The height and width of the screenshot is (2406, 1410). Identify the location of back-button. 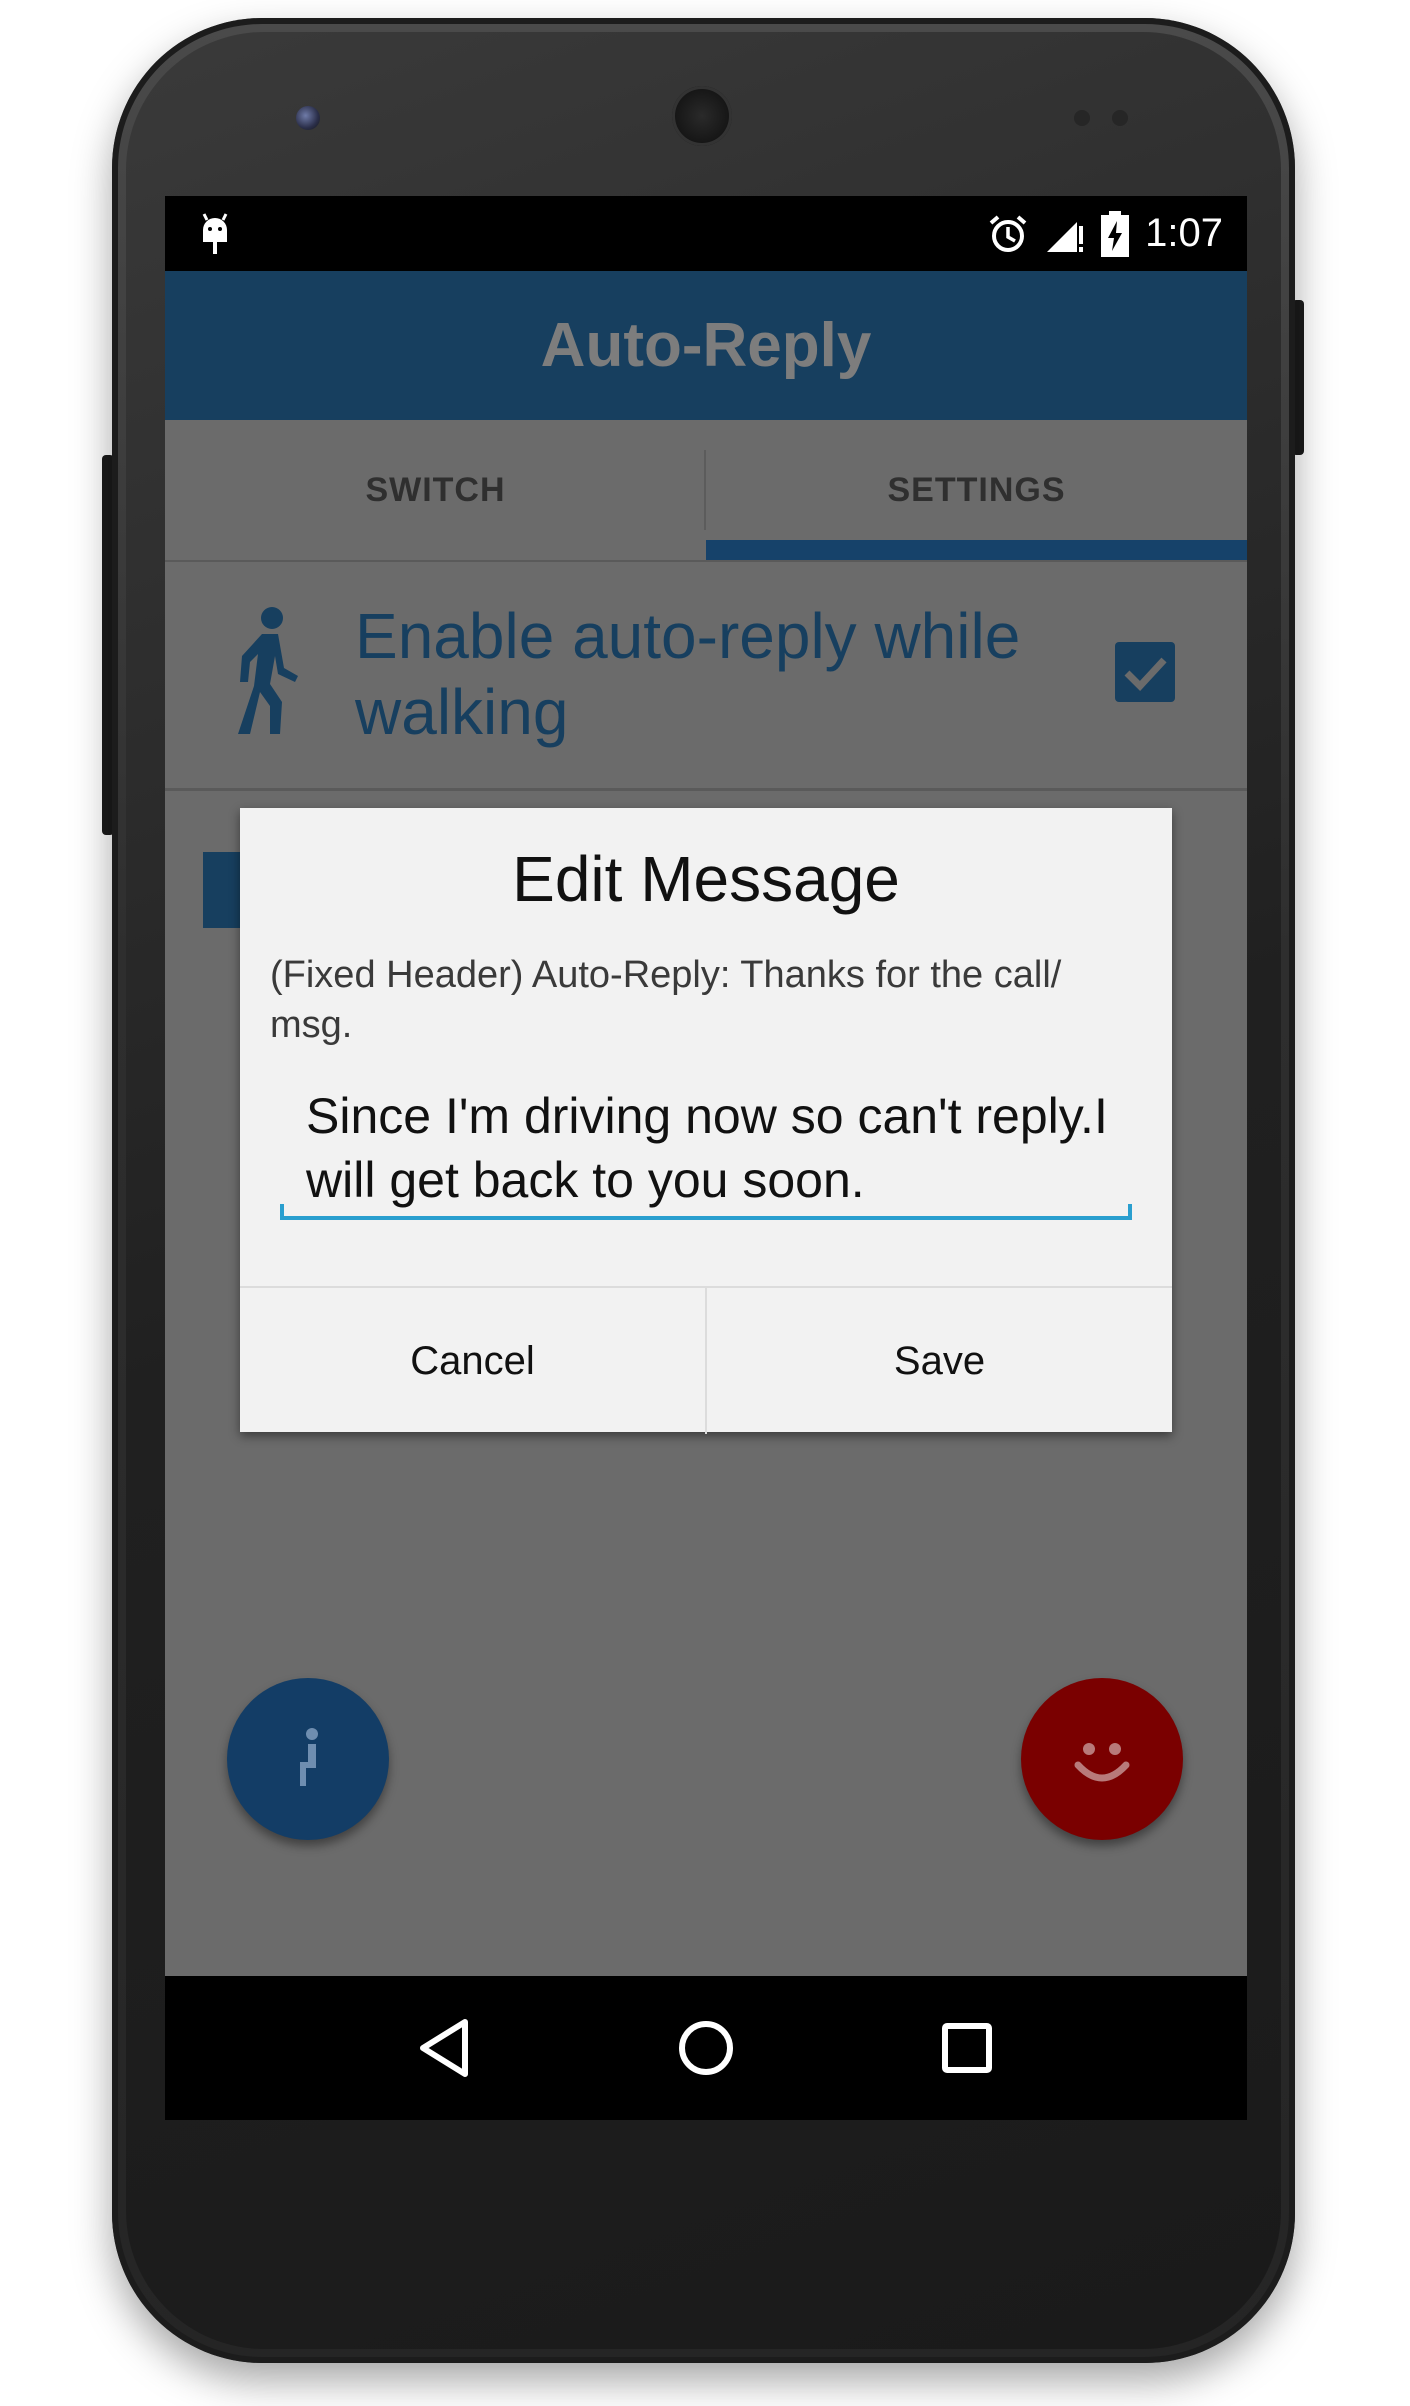
(445, 2048).